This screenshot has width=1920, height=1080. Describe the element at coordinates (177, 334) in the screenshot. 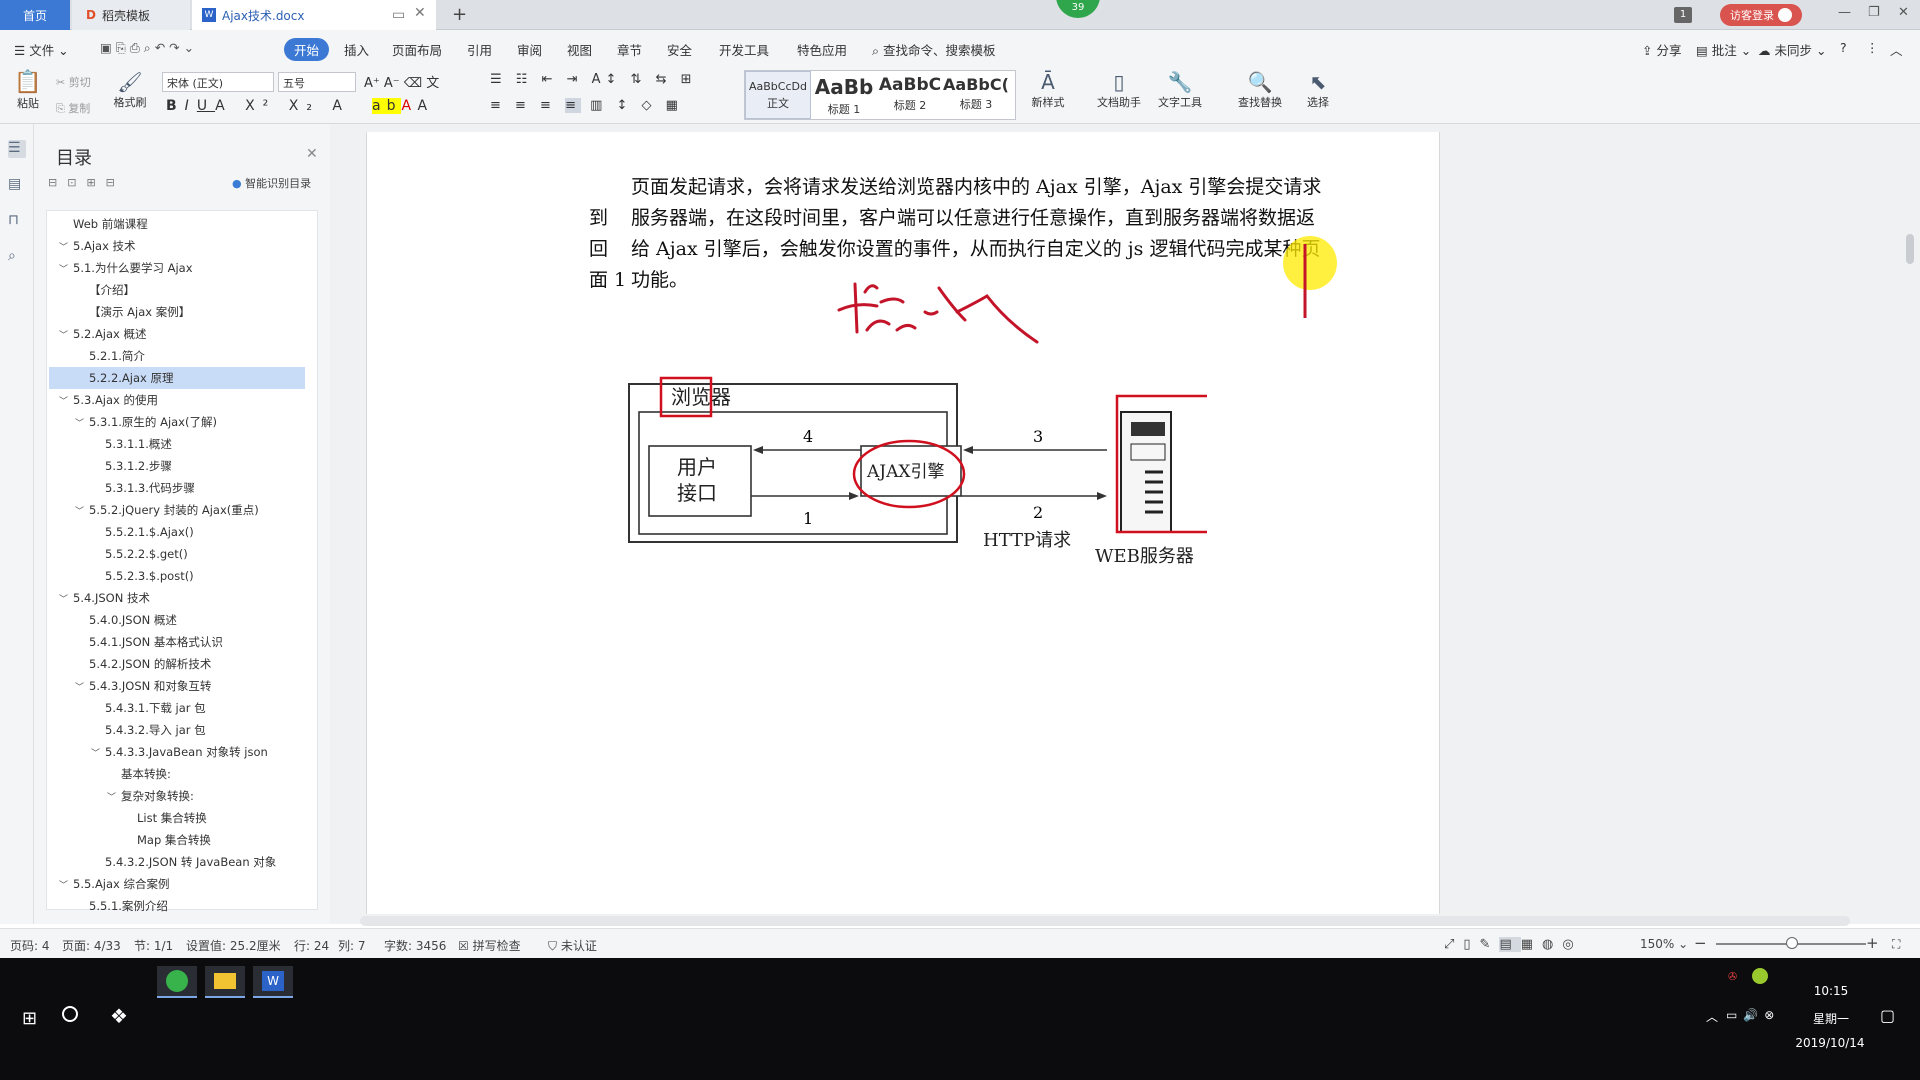

I see `toc-item: ﹀ 5.2.Ajax 概述` at that location.